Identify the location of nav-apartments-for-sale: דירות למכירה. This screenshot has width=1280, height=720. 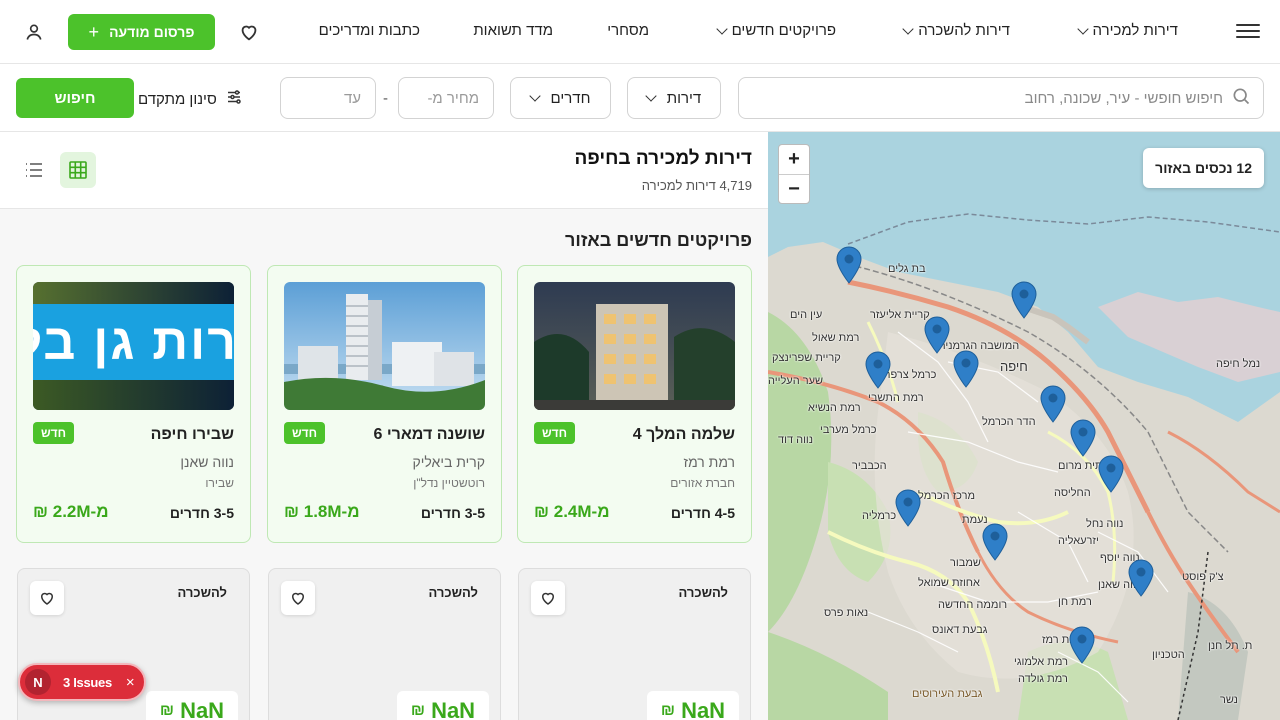
(1127, 30).